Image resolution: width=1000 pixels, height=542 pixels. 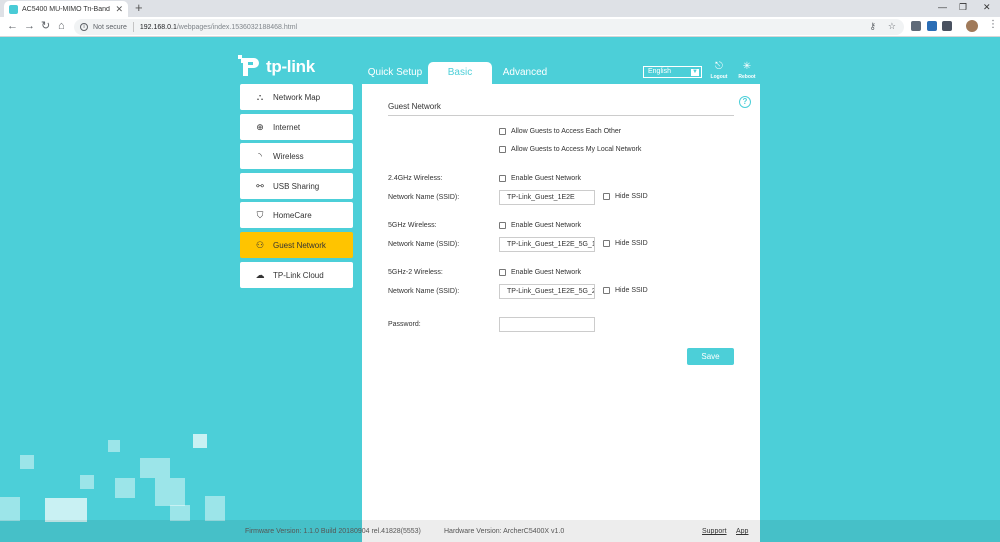 What do you see at coordinates (540, 178) in the screenshot?
I see `enable-guest-24ghz-checkbox: Enable Guest Network` at bounding box center [540, 178].